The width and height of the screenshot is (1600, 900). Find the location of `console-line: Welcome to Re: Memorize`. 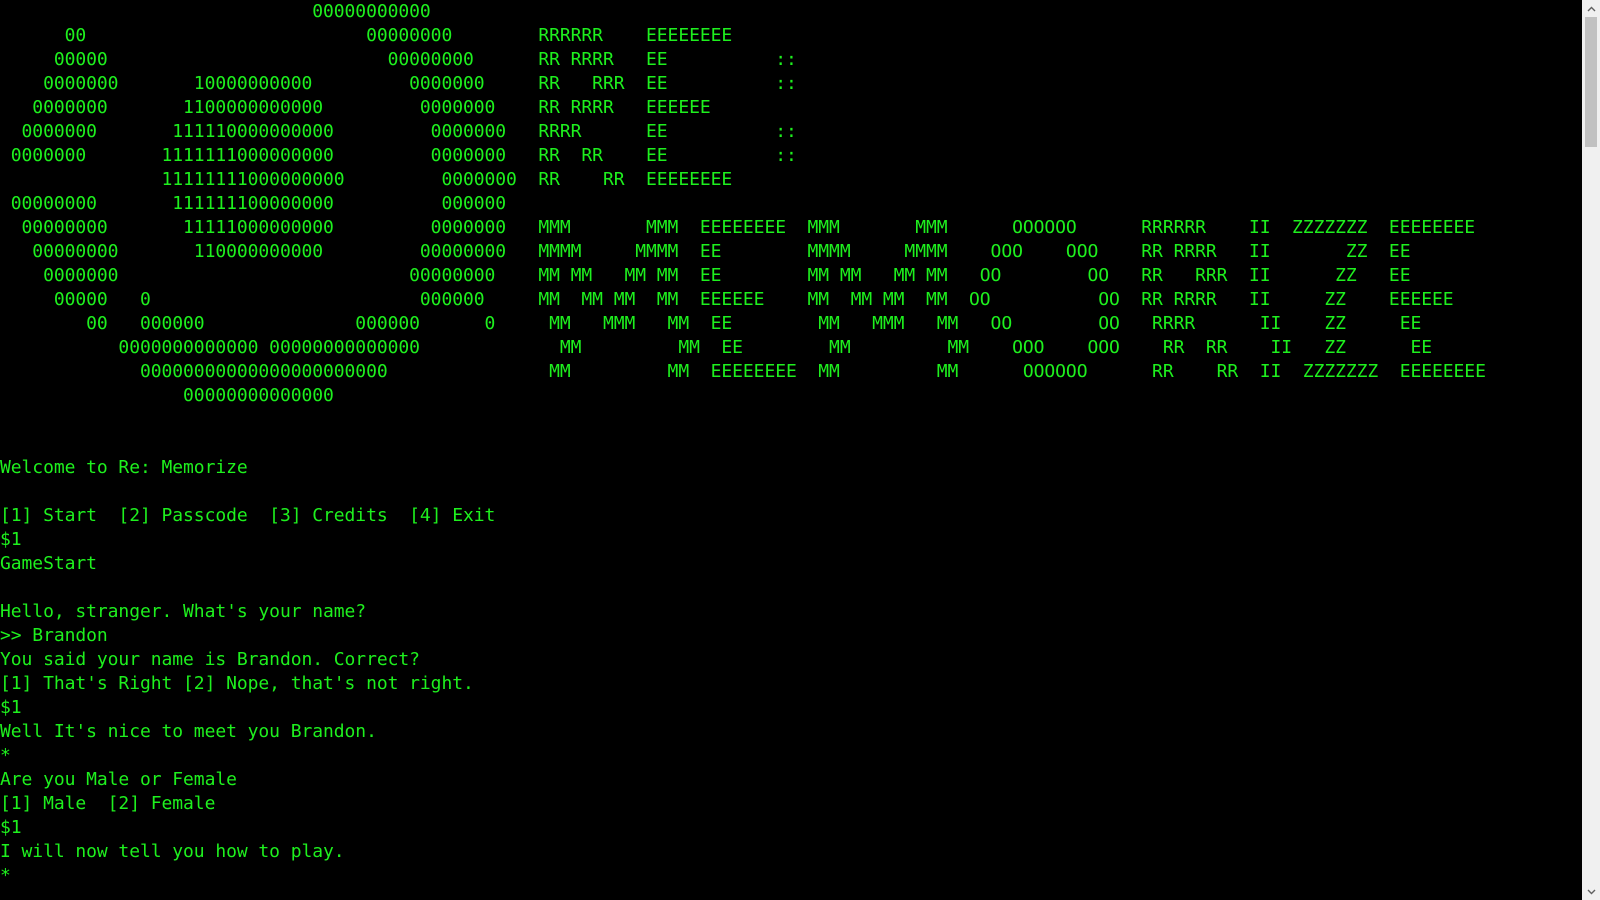

console-line: Welcome to Re: Memorize is located at coordinates (124, 467).